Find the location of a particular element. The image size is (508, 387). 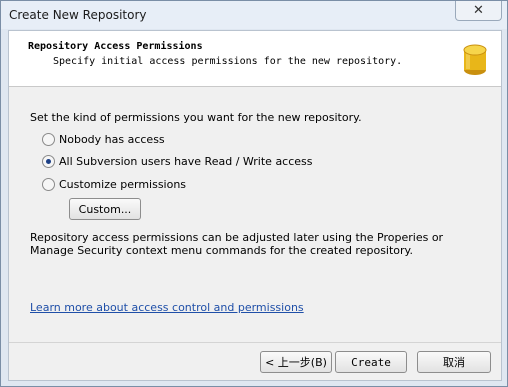

title-bar: Create New Repository ✕ is located at coordinates (254, 15).